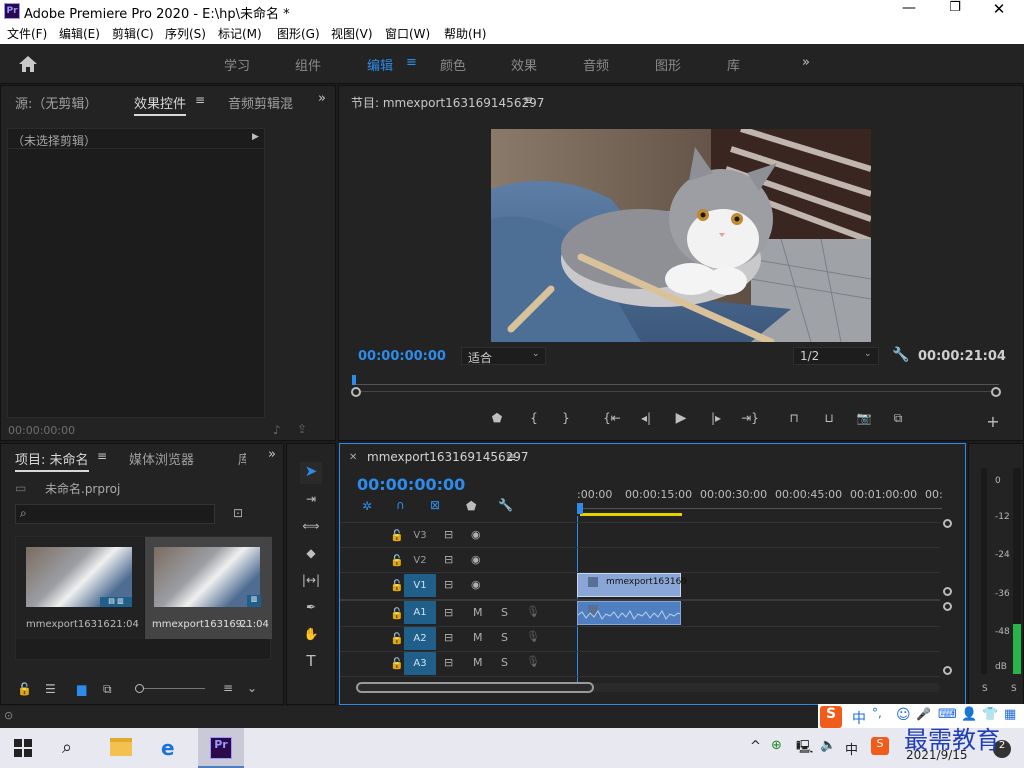 This screenshot has height=768, width=1024. What do you see at coordinates (631, 514) in the screenshot?
I see `work-area-bar` at bounding box center [631, 514].